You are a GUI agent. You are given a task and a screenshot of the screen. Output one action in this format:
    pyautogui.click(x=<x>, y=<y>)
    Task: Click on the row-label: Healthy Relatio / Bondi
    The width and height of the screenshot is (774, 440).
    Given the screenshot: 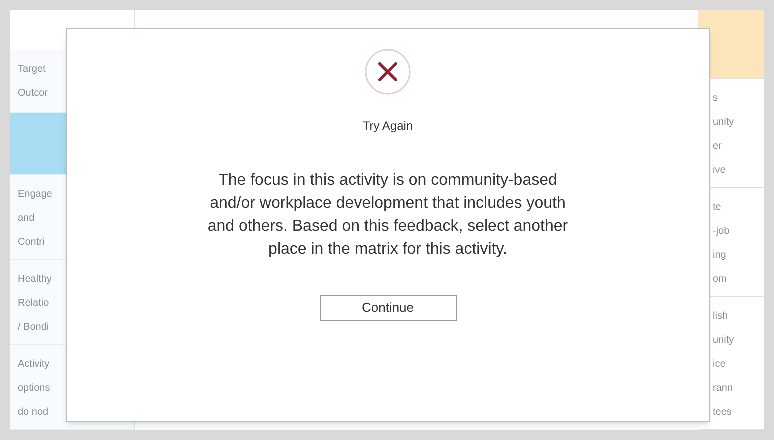 What is the action you would take?
    pyautogui.click(x=35, y=303)
    